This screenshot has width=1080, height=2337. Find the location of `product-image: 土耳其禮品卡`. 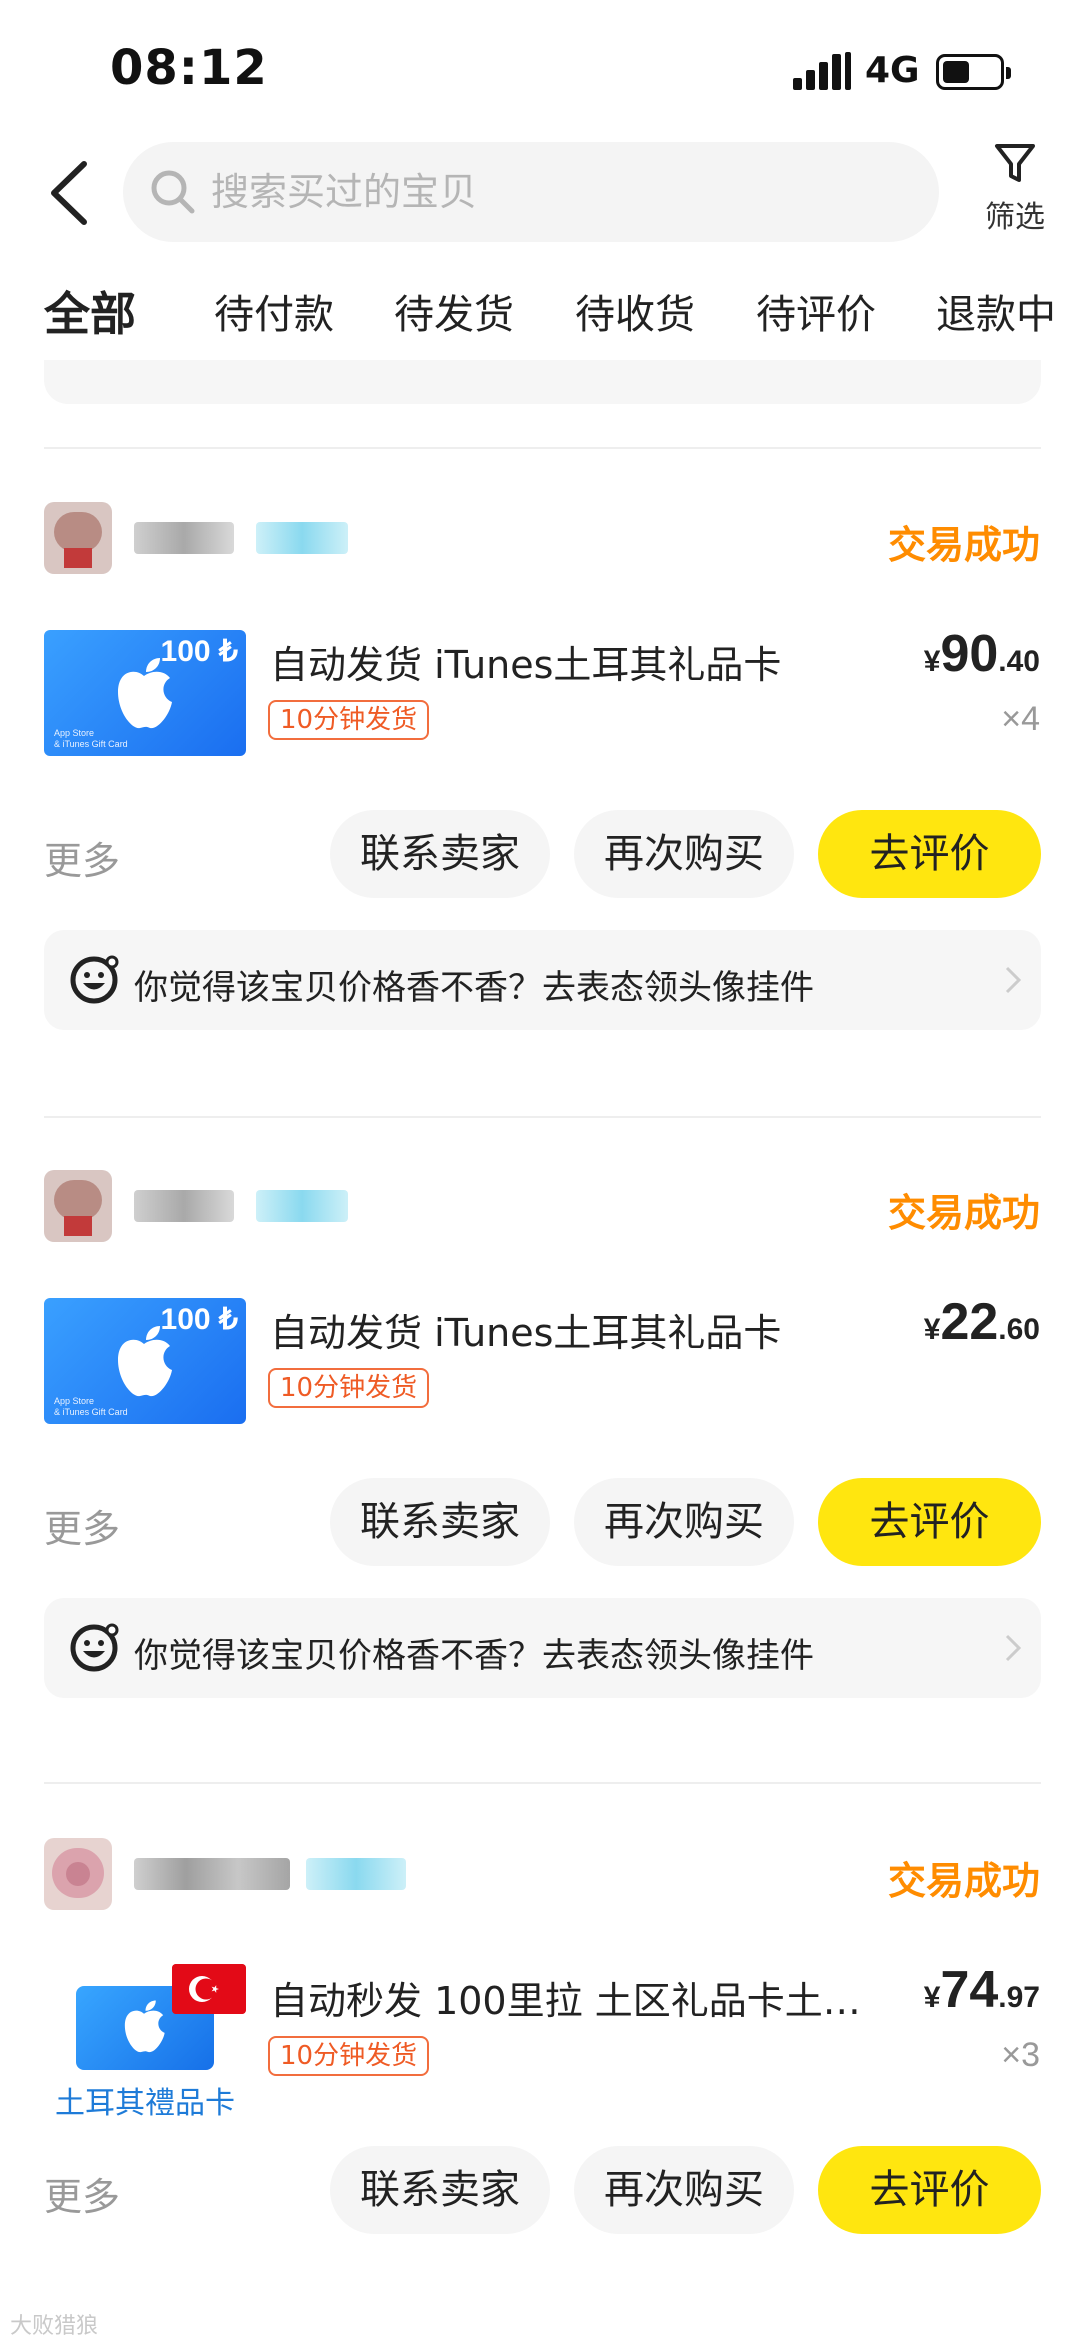

product-image: 土耳其禮品卡 is located at coordinates (145, 2038).